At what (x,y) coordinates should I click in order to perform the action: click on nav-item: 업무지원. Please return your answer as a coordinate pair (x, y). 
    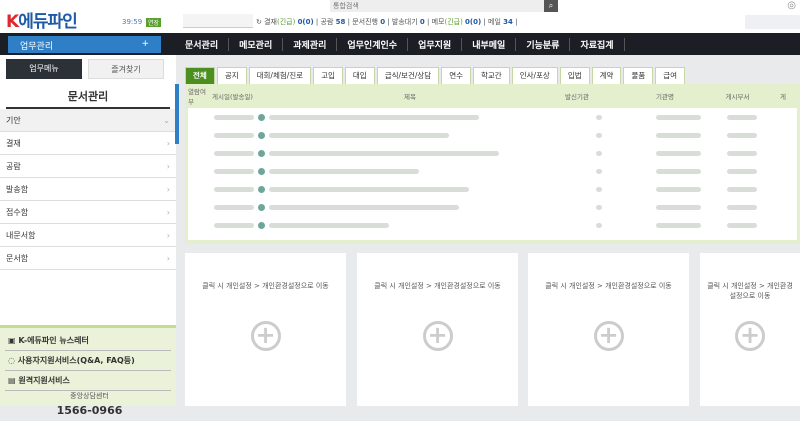
    Looking at the image, I should click on (435, 44).